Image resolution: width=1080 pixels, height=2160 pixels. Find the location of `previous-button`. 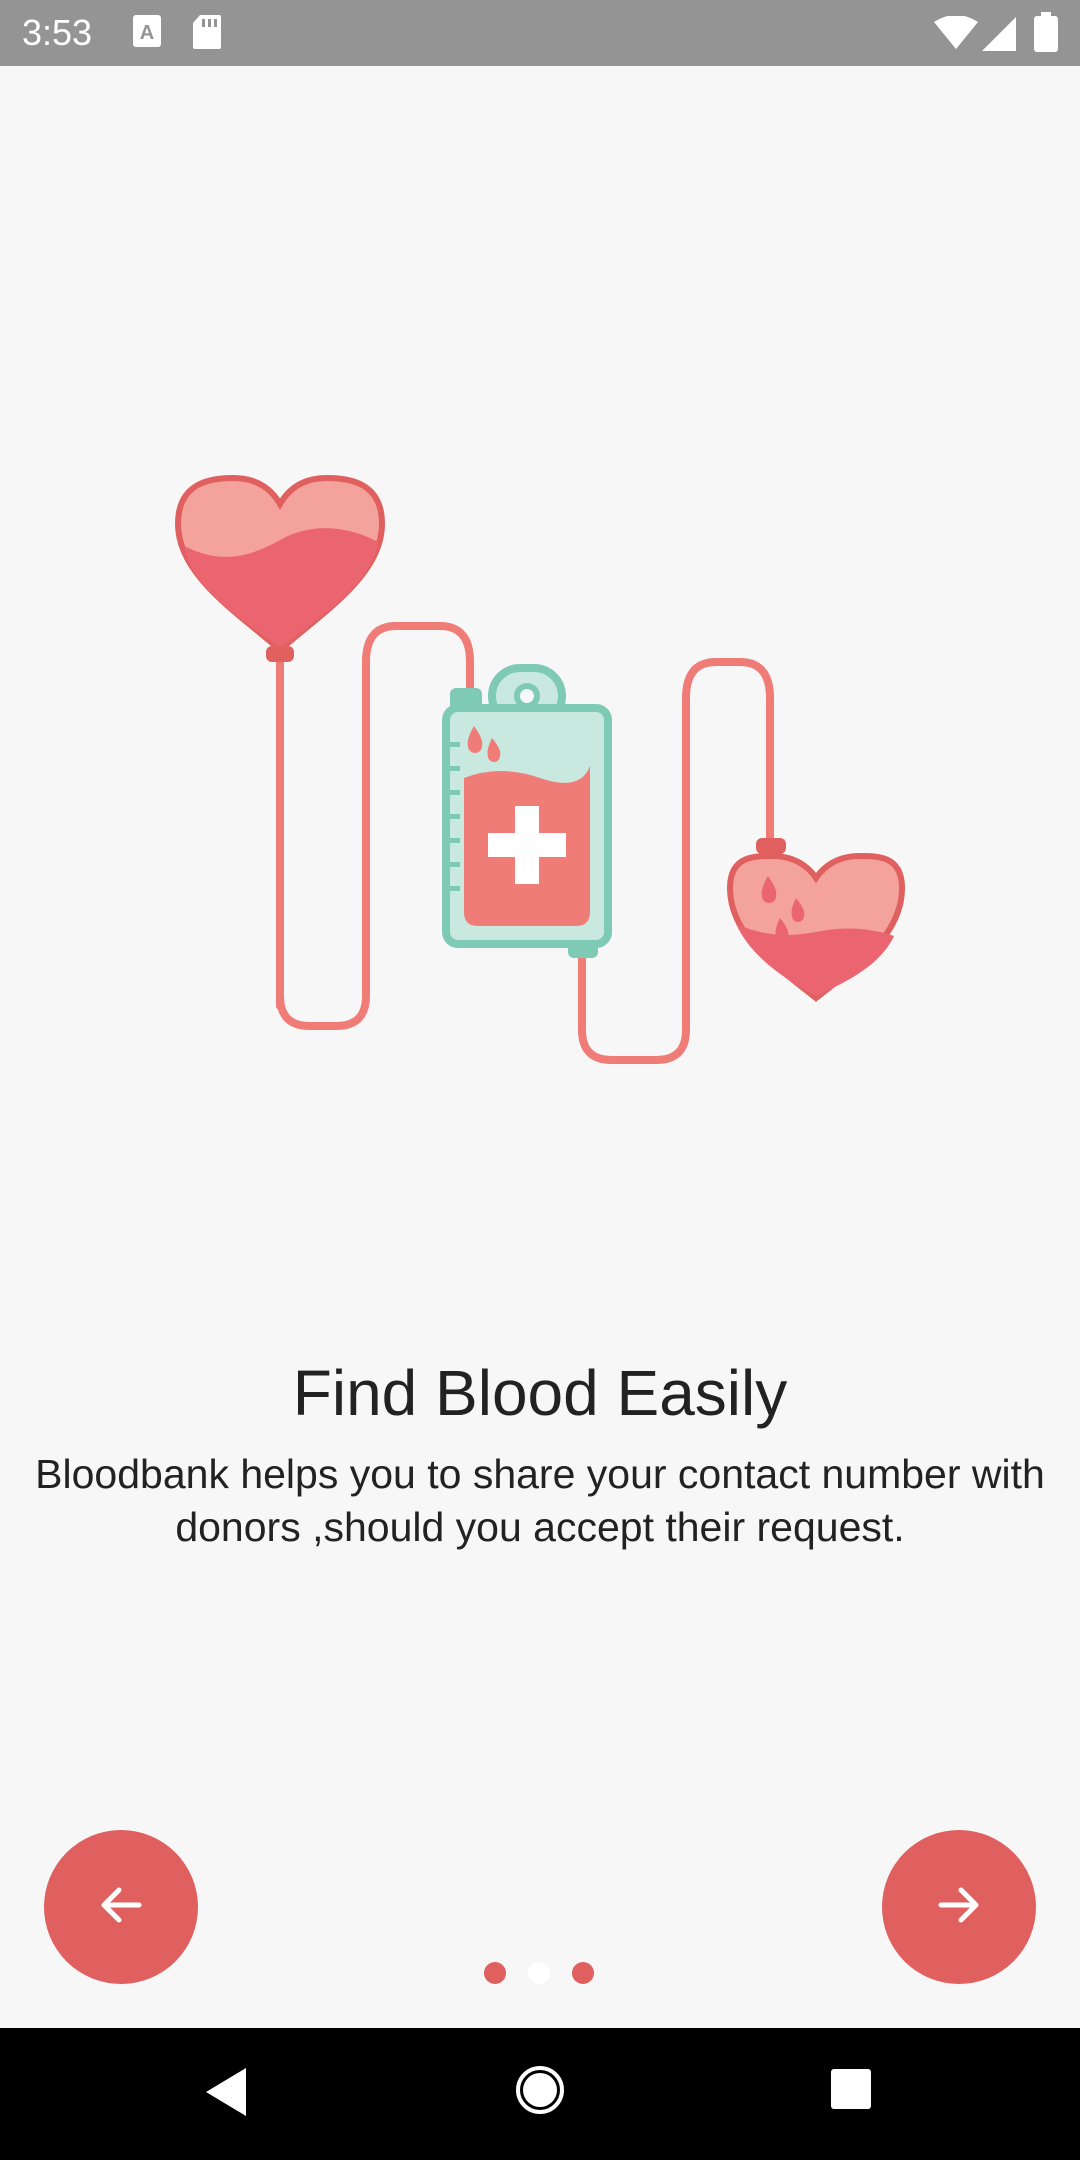

previous-button is located at coordinates (121, 1907).